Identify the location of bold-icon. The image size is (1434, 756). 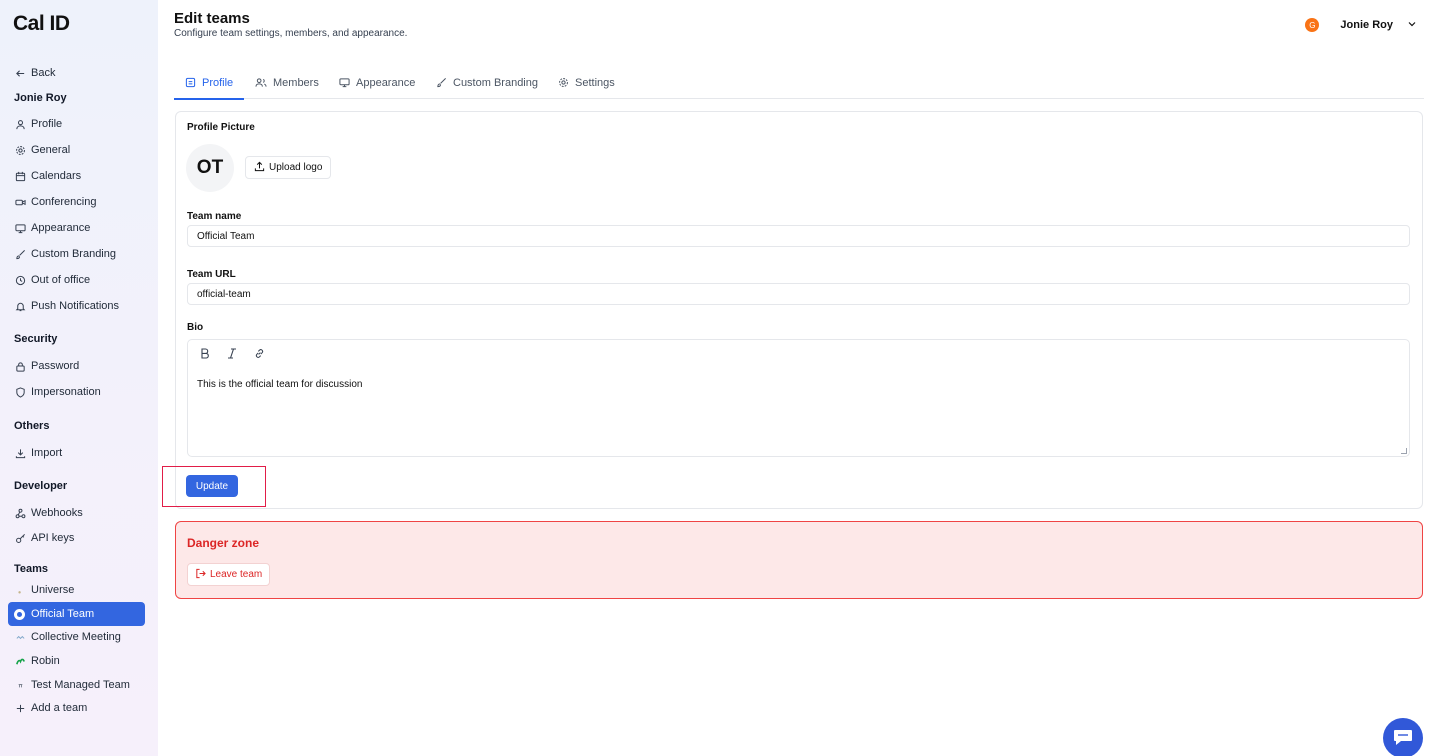
(205, 355).